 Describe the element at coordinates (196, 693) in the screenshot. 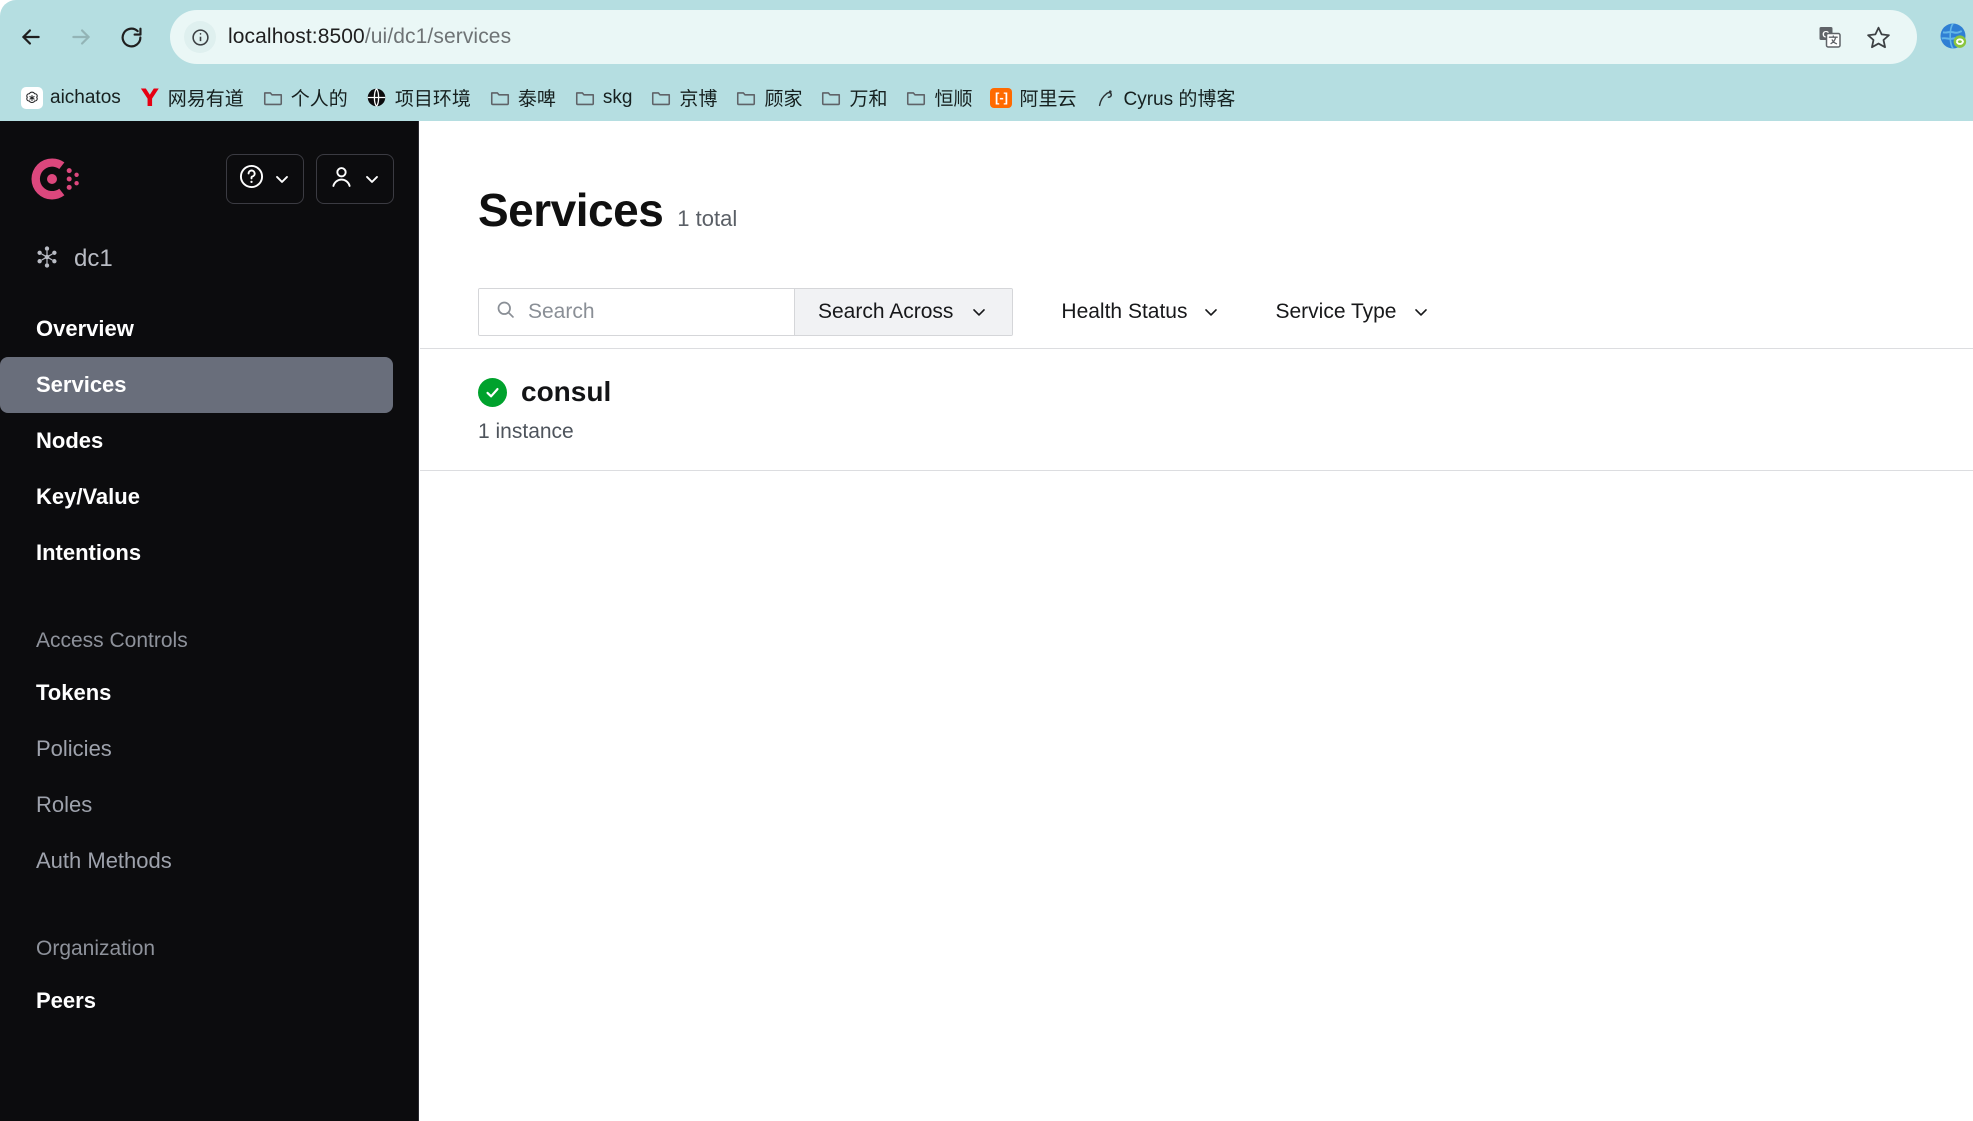

I see `sidebar-item-tokens: Tokens` at that location.